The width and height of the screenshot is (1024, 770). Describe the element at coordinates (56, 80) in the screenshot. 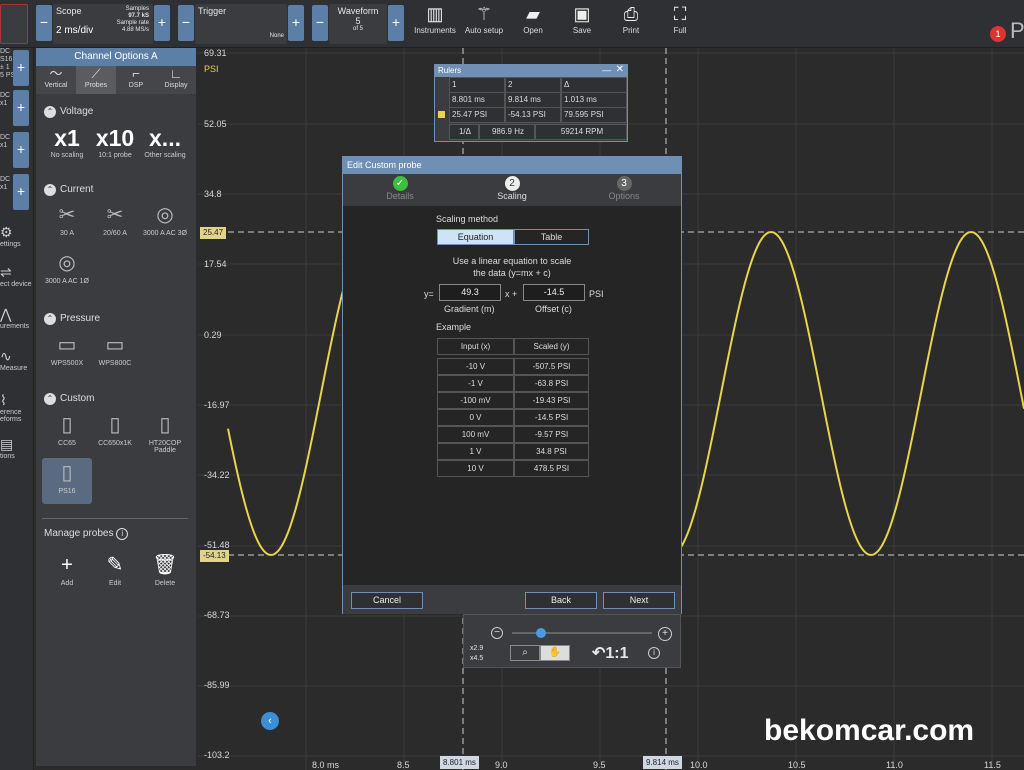

I see `tab-vertical: 〜 Vertical` at that location.